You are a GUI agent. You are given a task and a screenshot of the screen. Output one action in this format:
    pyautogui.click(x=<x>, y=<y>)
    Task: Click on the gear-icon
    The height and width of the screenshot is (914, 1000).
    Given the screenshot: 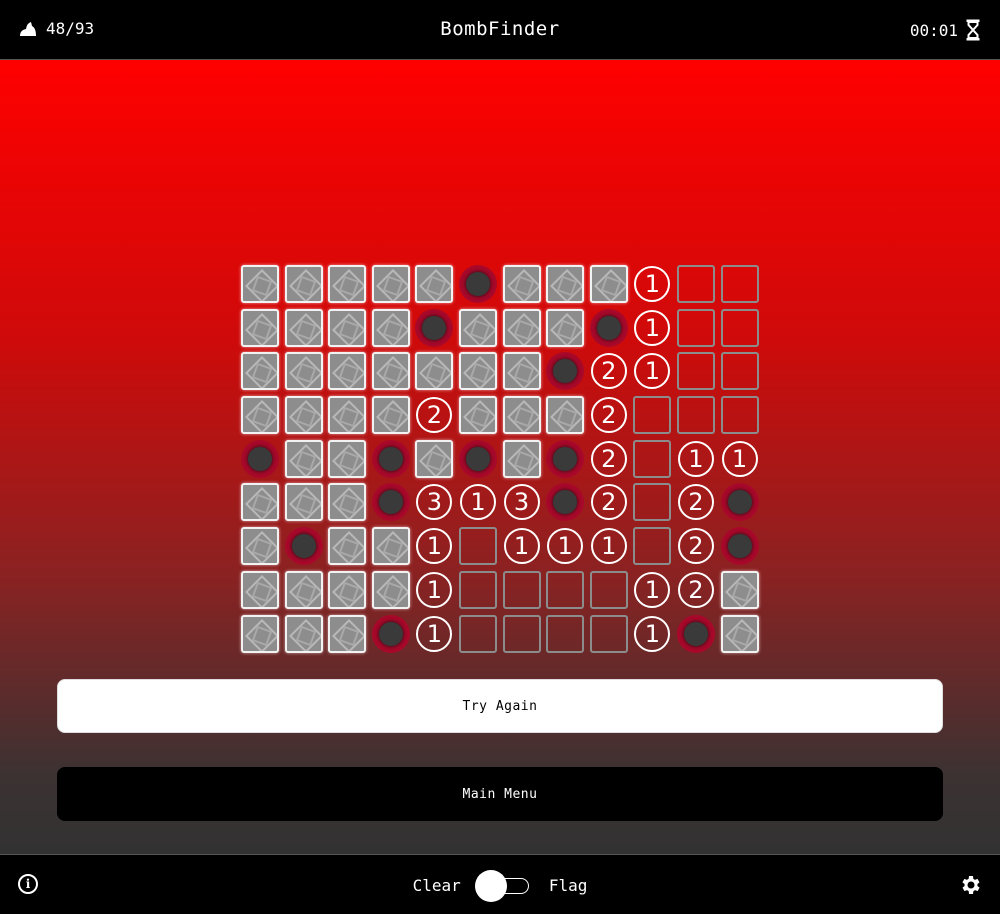 What is the action you would take?
    pyautogui.click(x=970, y=885)
    